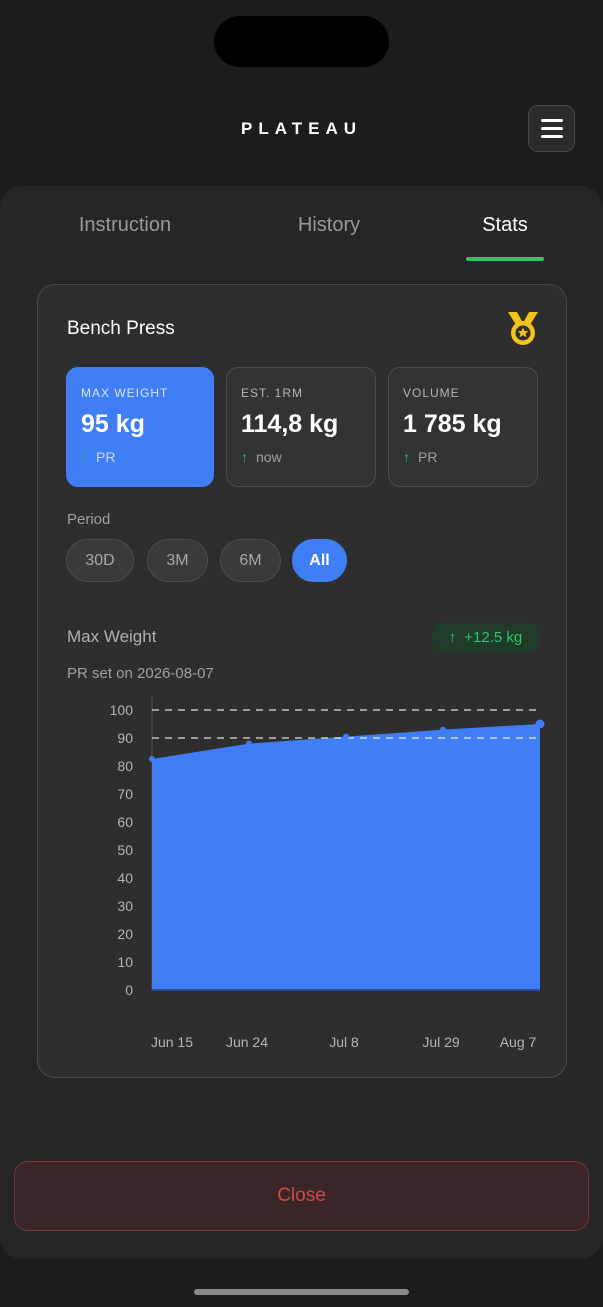 The width and height of the screenshot is (603, 1307). I want to click on x-tick-label: Jul 8, so click(344, 1042).